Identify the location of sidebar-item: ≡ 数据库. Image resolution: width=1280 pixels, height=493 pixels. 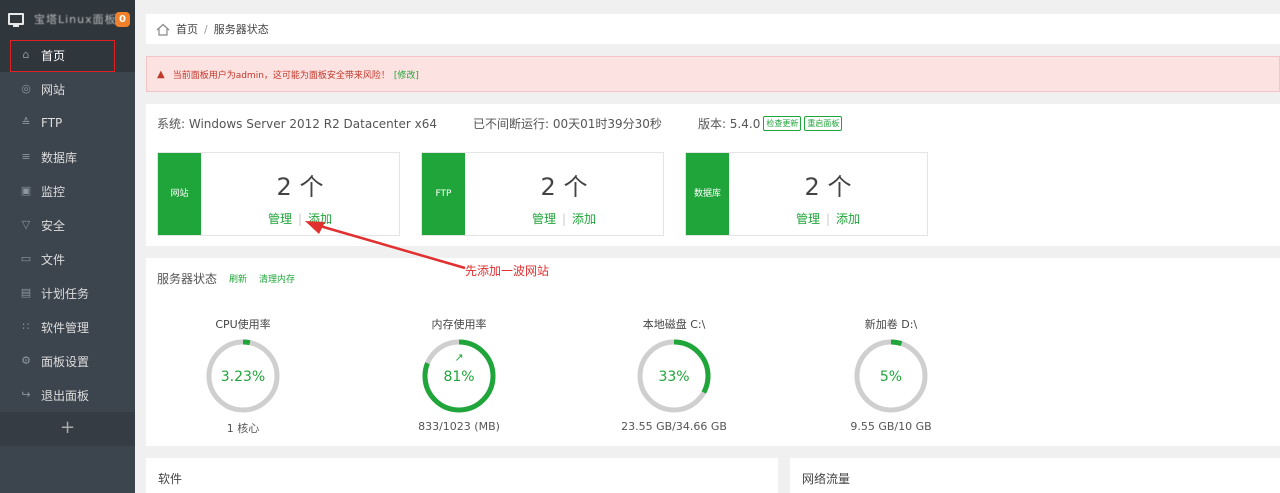
(67, 157).